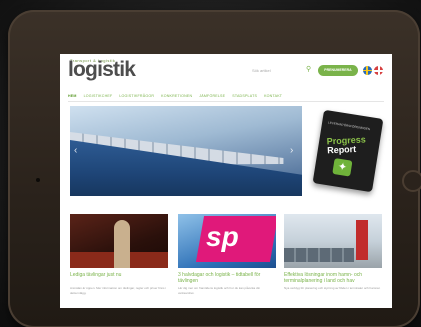 The width and height of the screenshot is (421, 327). What do you see at coordinates (411, 181) in the screenshot?
I see `home-button` at bounding box center [411, 181].